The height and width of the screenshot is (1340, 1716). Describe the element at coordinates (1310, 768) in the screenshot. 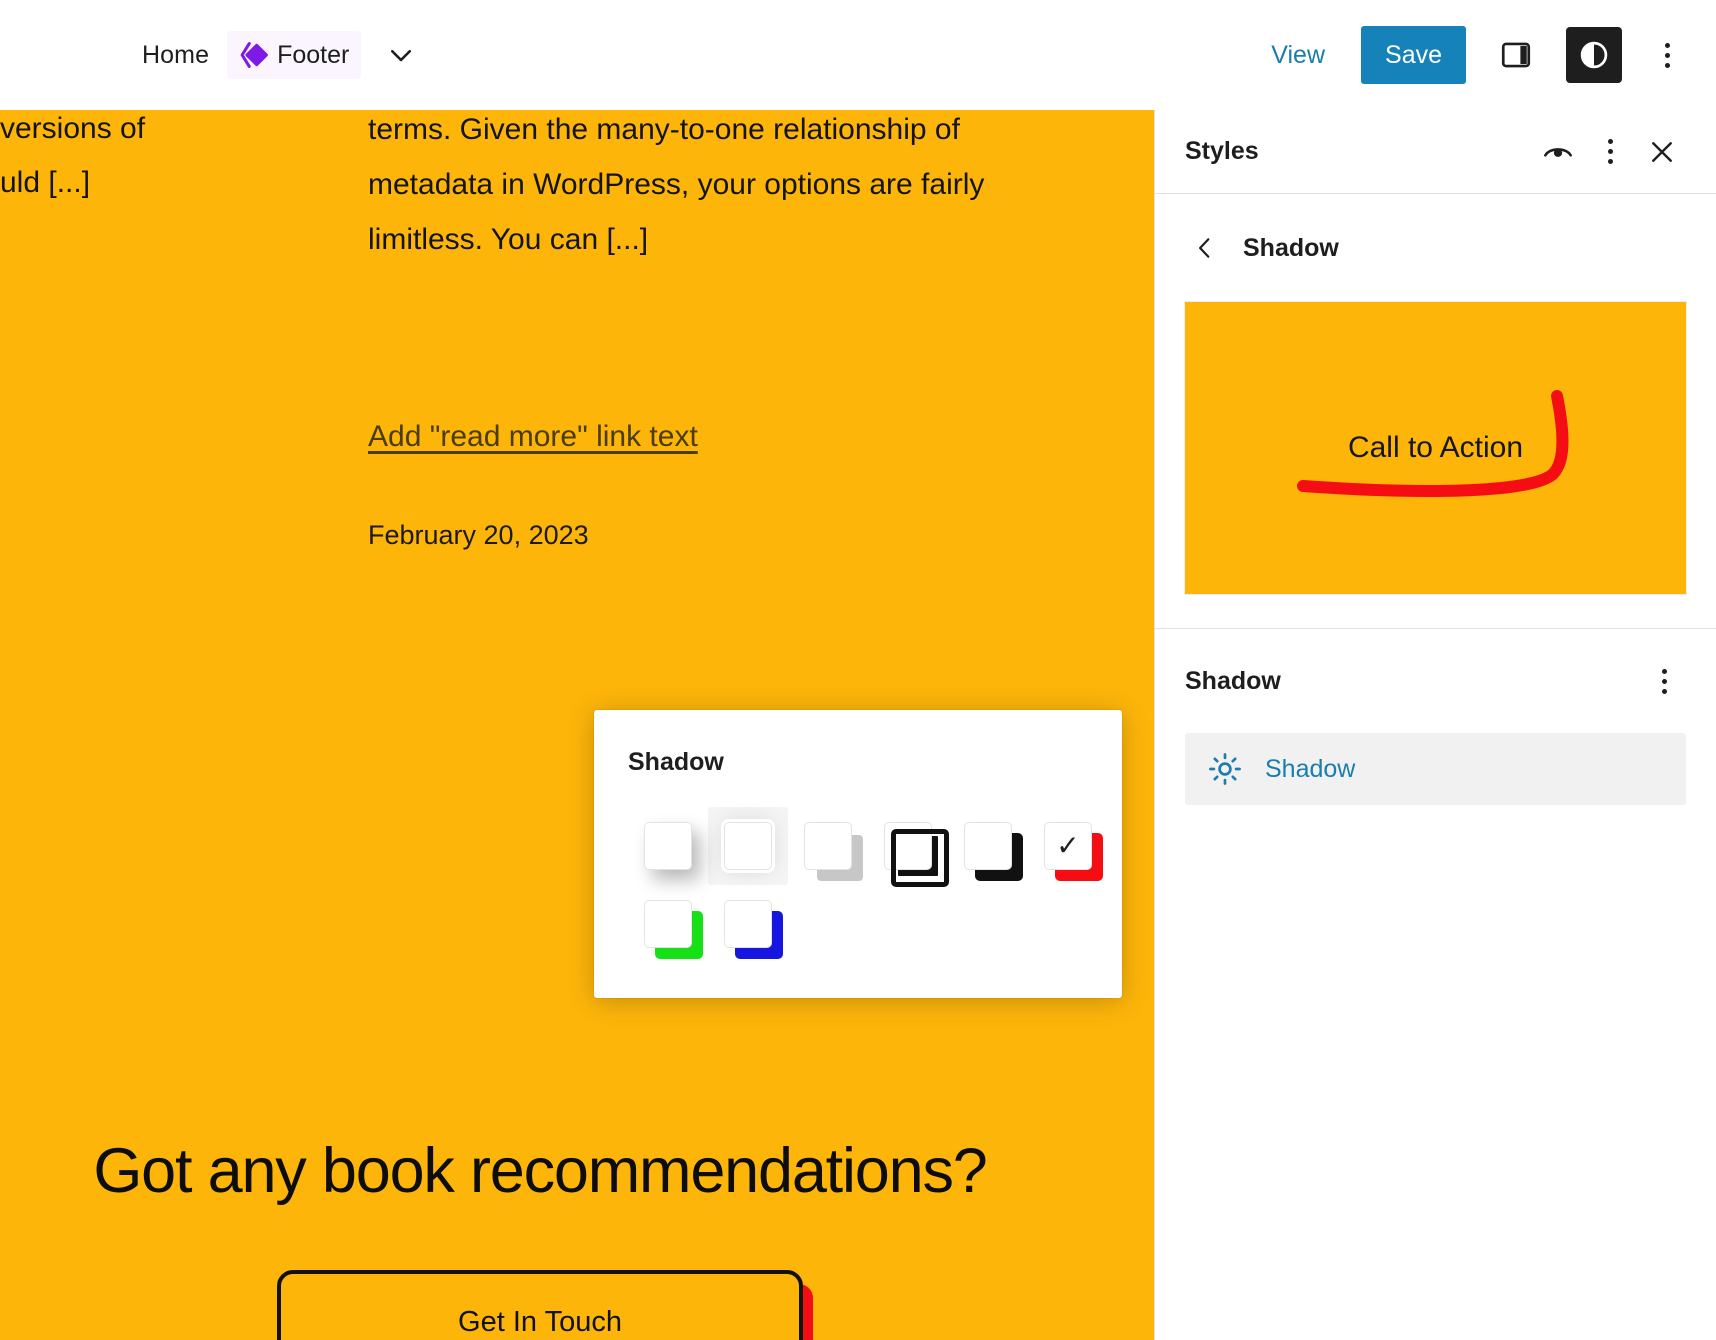

I see `shadow-tool-label: Shadow` at that location.